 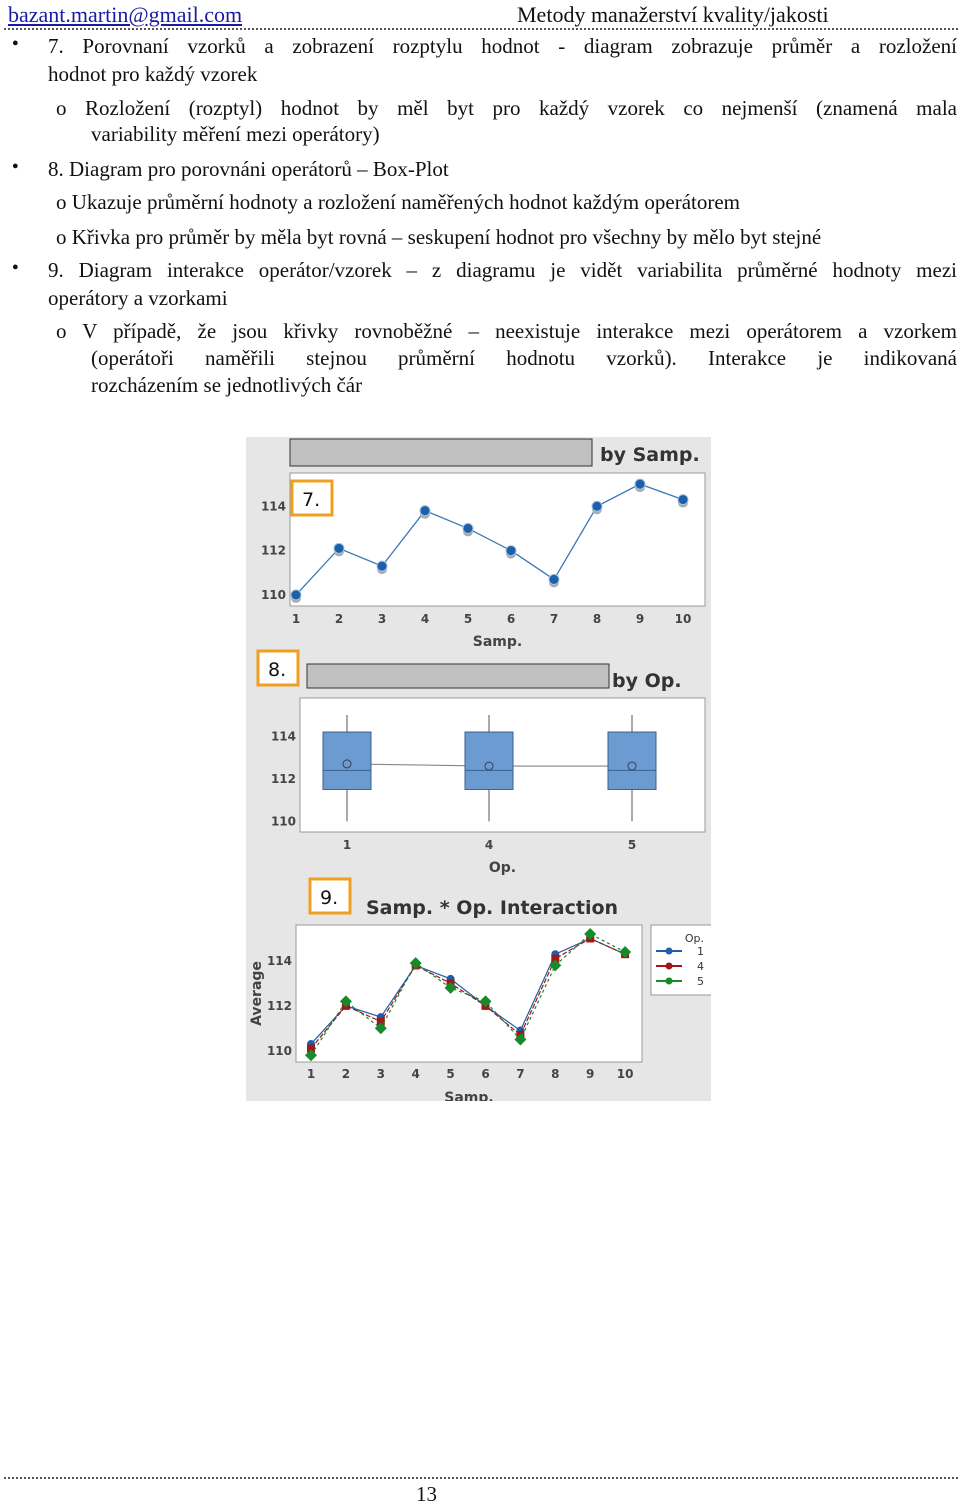 I want to click on page-number: 13, so click(x=426, y=1493).